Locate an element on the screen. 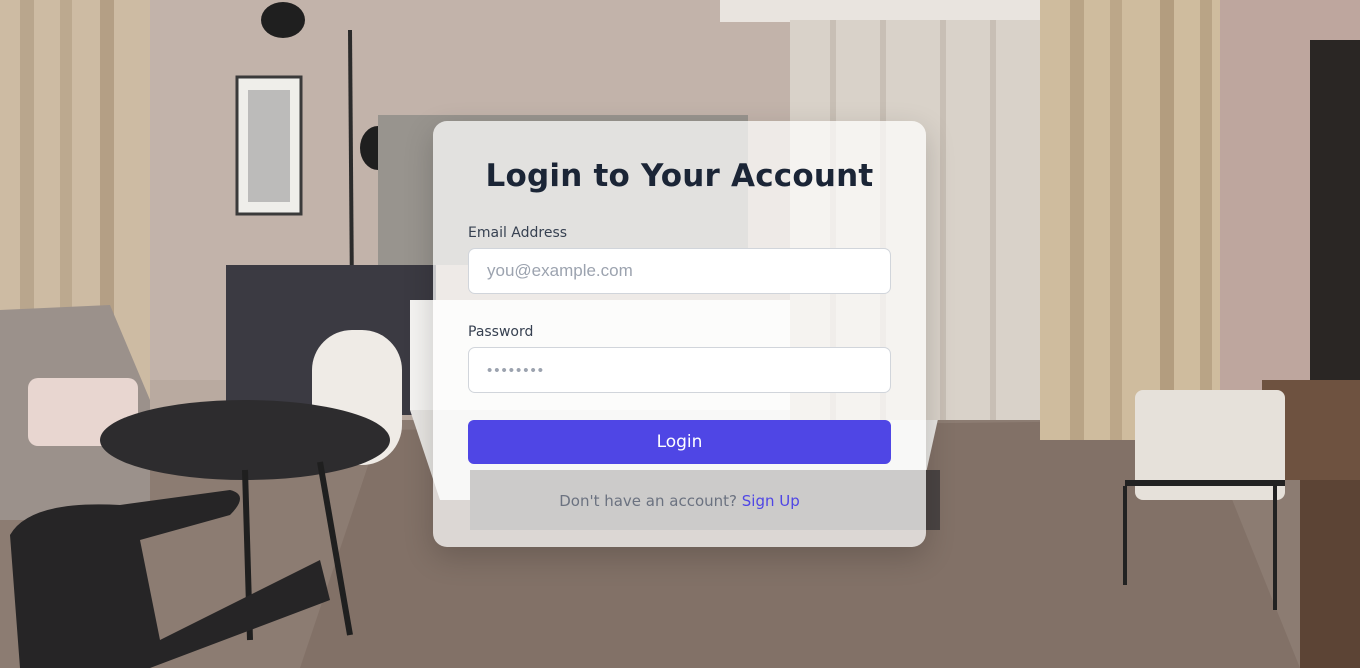 This screenshot has width=1360, height=668. page-title: Login to Your Account is located at coordinates (679, 176).